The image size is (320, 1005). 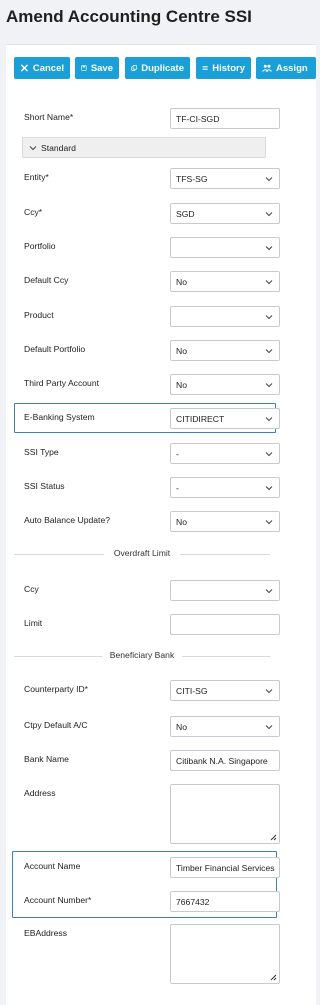 I want to click on ssi-type-label: SSI Type, so click(x=41, y=452).